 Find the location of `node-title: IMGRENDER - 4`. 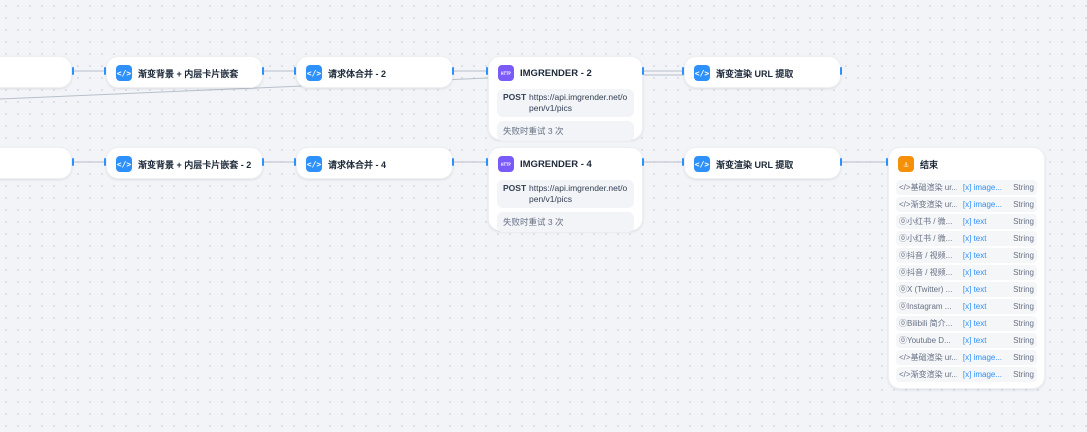

node-title: IMGRENDER - 4 is located at coordinates (556, 164).